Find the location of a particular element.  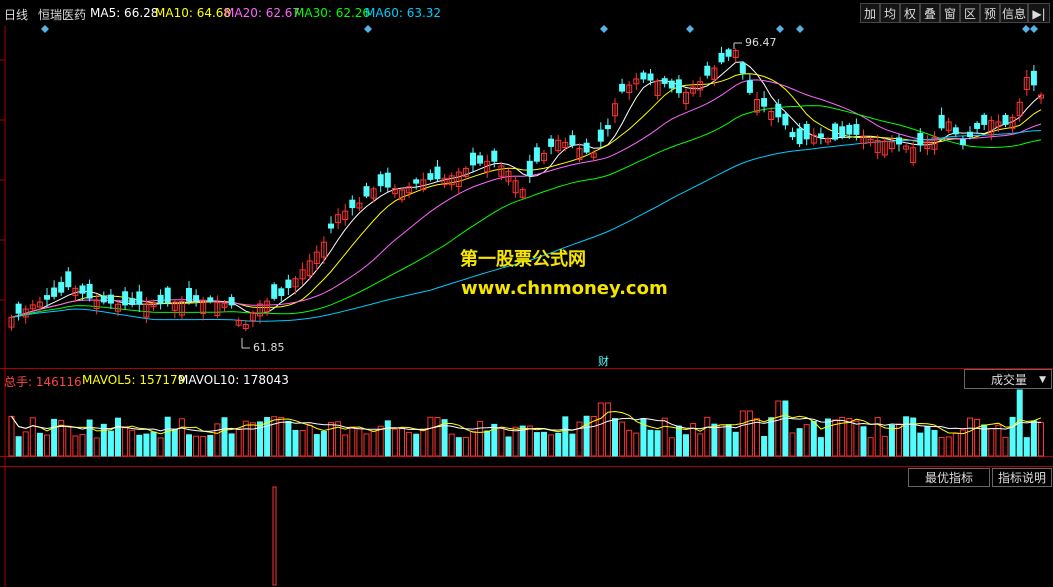

toolbar-forecast-button: 预 is located at coordinates (990, 13).